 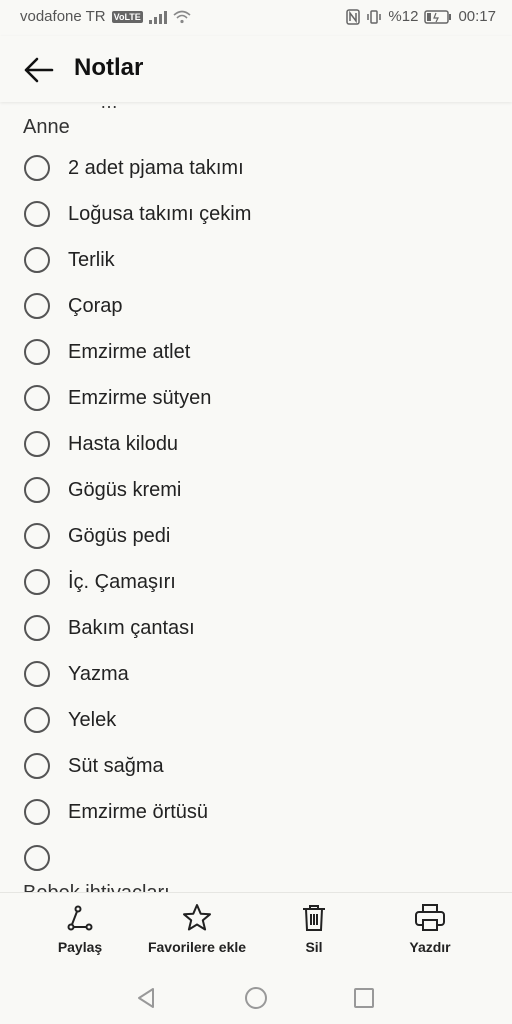 What do you see at coordinates (254, 398) in the screenshot?
I see `checklist-item: Emzirme sütyen` at bounding box center [254, 398].